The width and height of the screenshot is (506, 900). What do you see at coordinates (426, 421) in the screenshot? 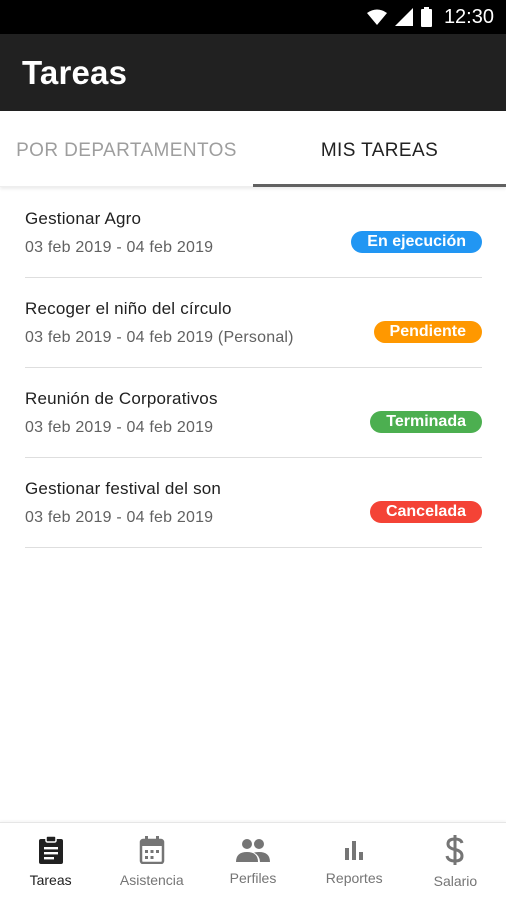
I see `status-badge: Terminada` at bounding box center [426, 421].